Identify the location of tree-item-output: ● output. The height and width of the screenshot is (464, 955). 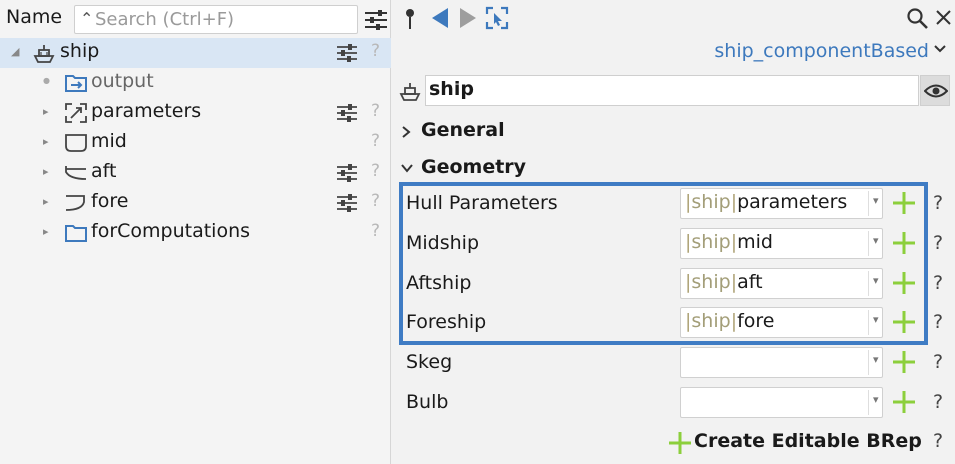
(195, 83).